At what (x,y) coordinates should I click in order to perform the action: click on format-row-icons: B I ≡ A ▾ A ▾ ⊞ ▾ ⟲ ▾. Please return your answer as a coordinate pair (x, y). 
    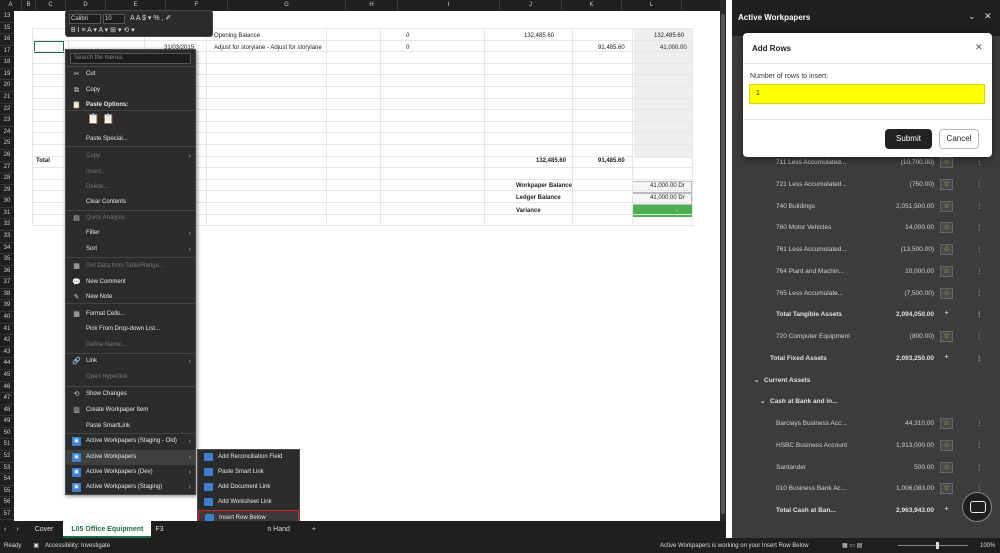
    Looking at the image, I should click on (103, 31).